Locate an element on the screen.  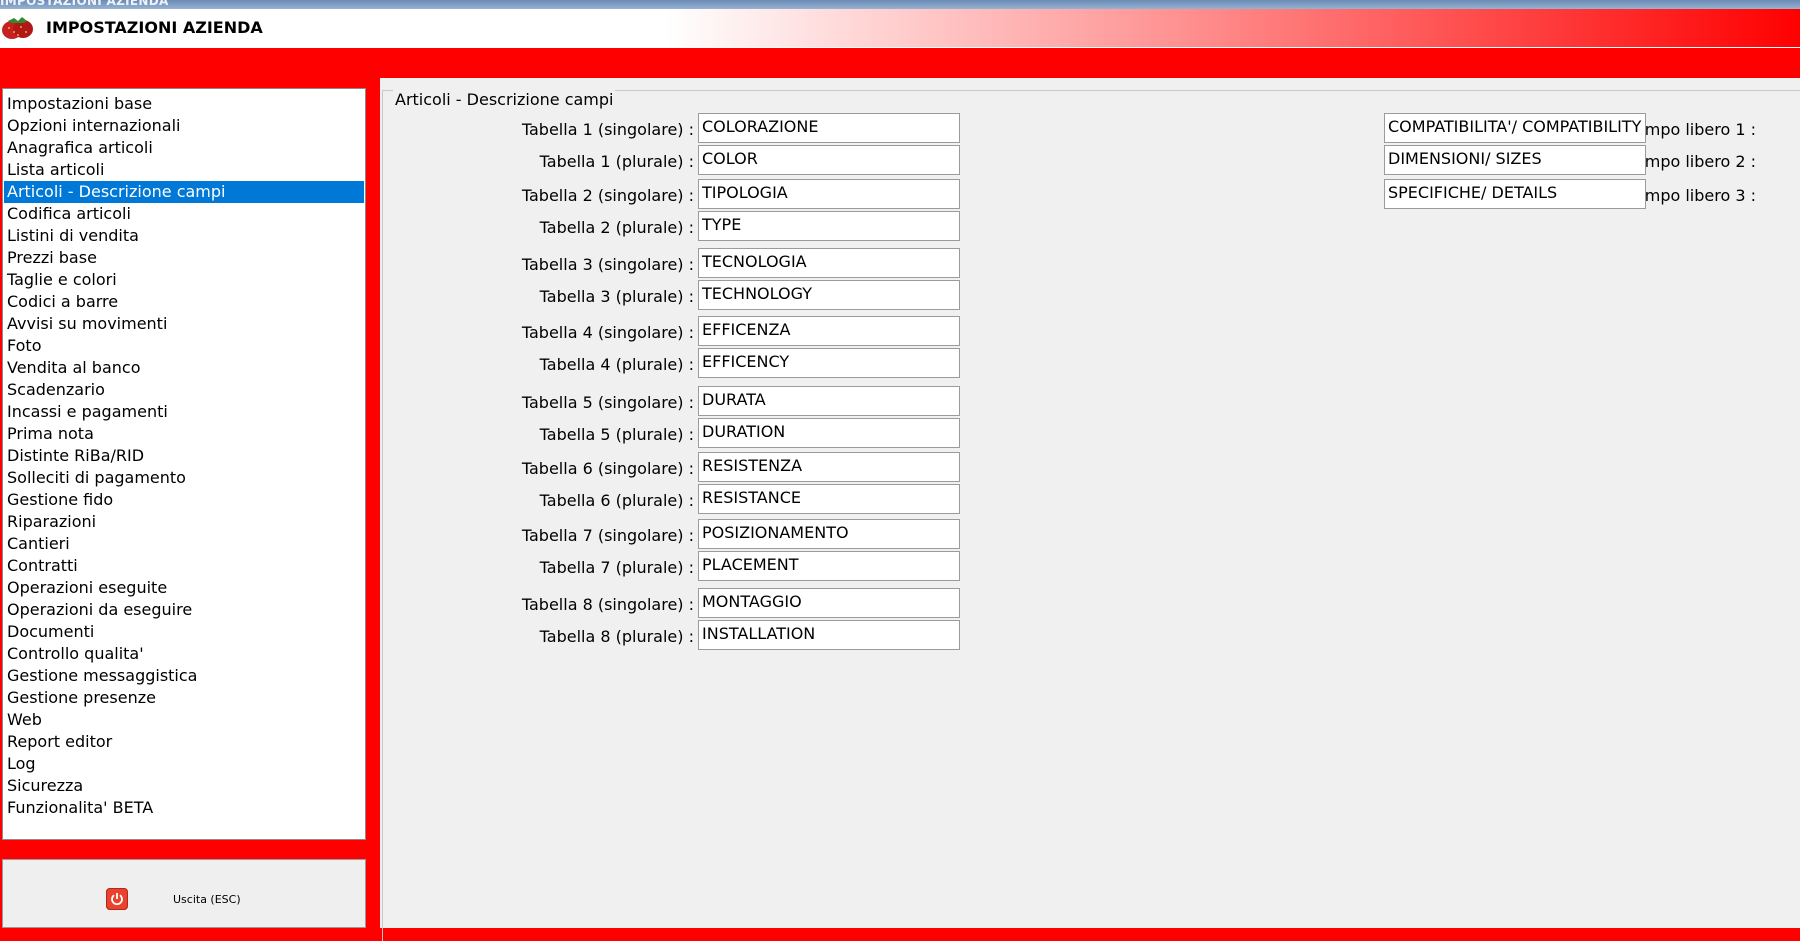
free-field-input: DIMENSIONI/ SIZES is located at coordinates (1515, 160).